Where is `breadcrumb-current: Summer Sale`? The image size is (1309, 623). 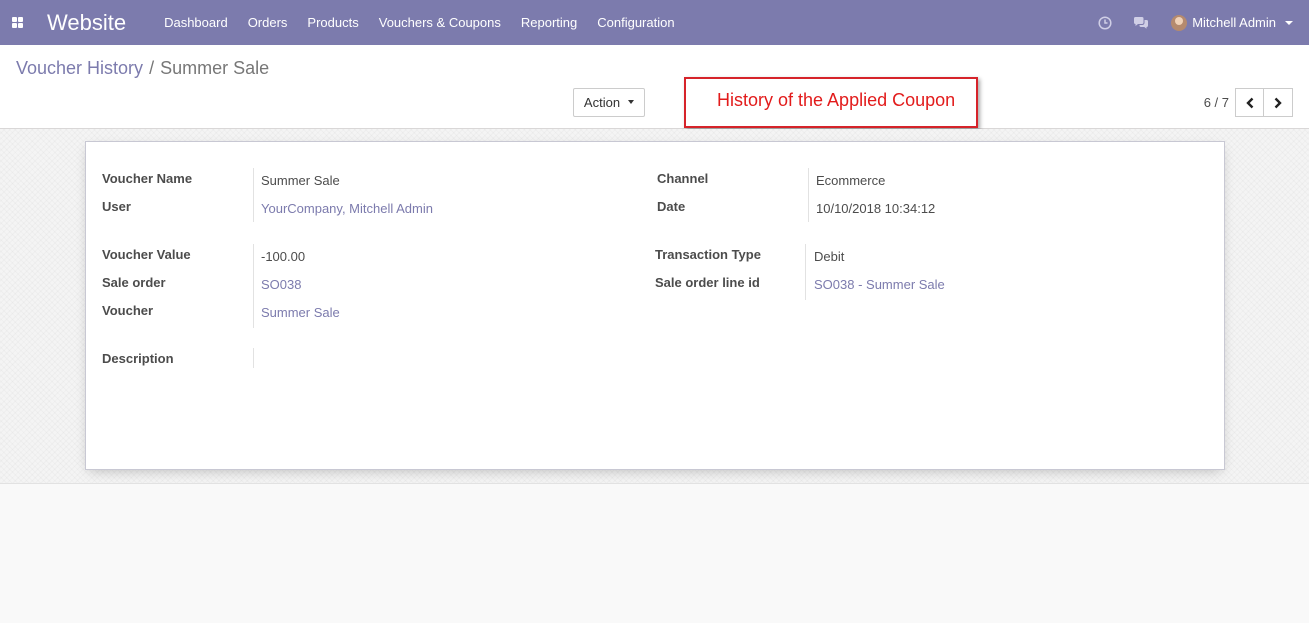 breadcrumb-current: Summer Sale is located at coordinates (215, 68).